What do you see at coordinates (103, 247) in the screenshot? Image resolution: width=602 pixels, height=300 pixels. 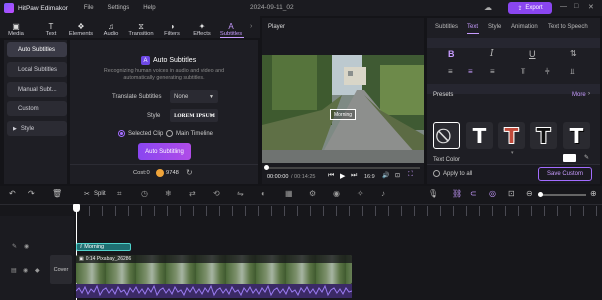 I see `subtitle-clip: ⫽ Morning` at bounding box center [103, 247].